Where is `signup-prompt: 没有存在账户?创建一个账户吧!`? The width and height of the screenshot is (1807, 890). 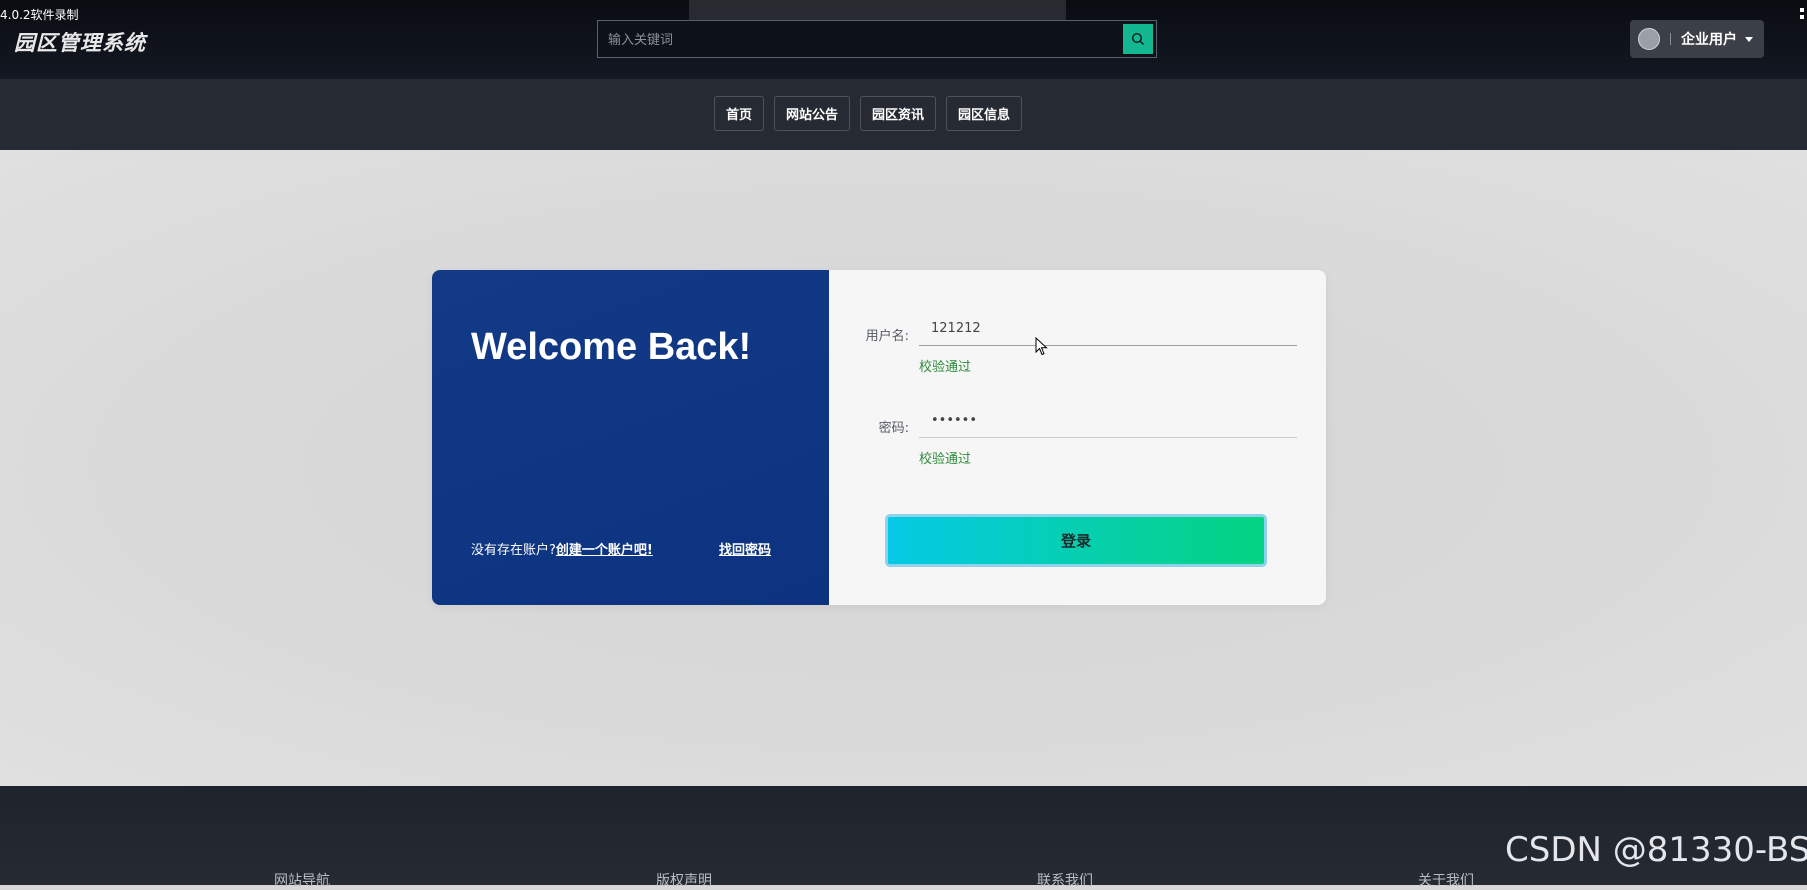
signup-prompt: 没有存在账户?创建一个账户吧! is located at coordinates (562, 548).